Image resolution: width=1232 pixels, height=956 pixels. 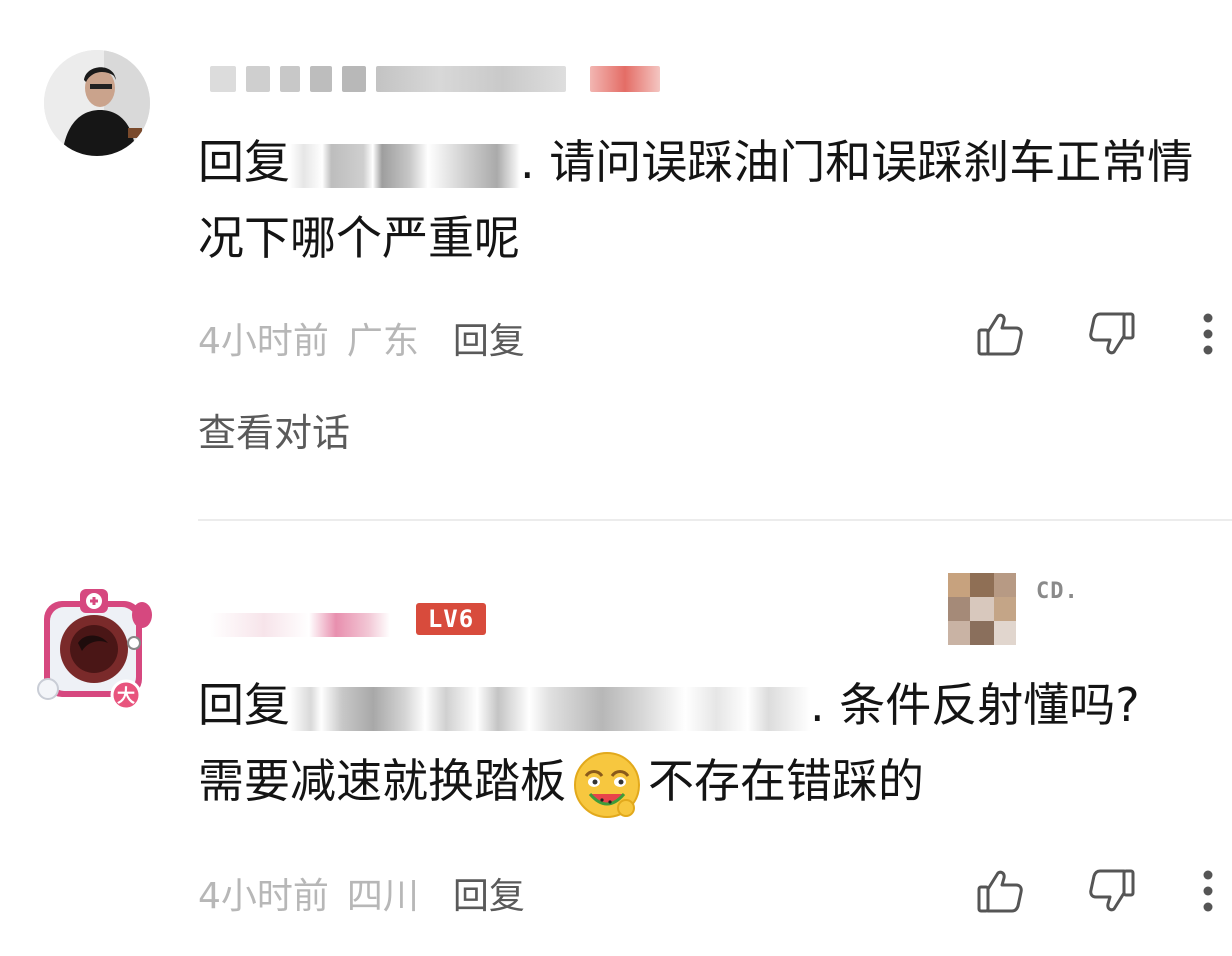 I want to click on comment-meta: 4小时前 四川 回复, so click(x=361, y=893).